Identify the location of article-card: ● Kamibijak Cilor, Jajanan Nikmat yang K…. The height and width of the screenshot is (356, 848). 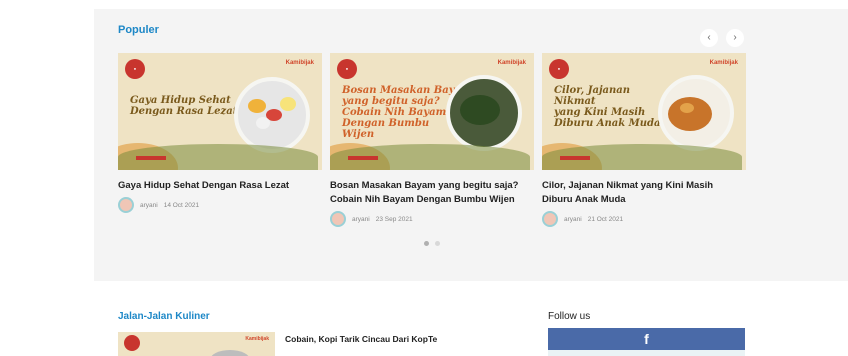
(644, 140).